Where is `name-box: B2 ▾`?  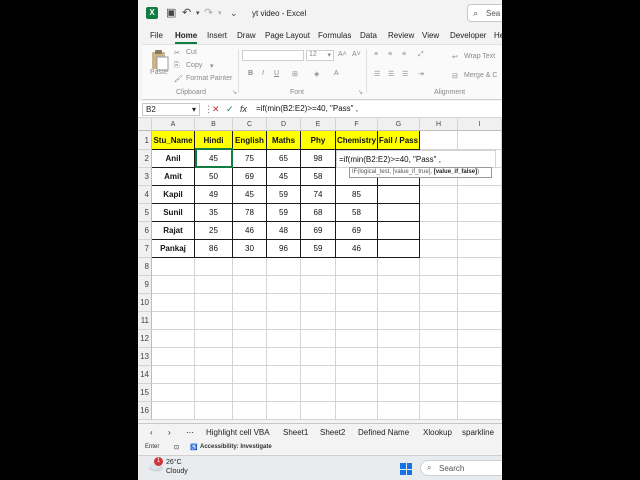 name-box: B2 ▾ is located at coordinates (171, 109).